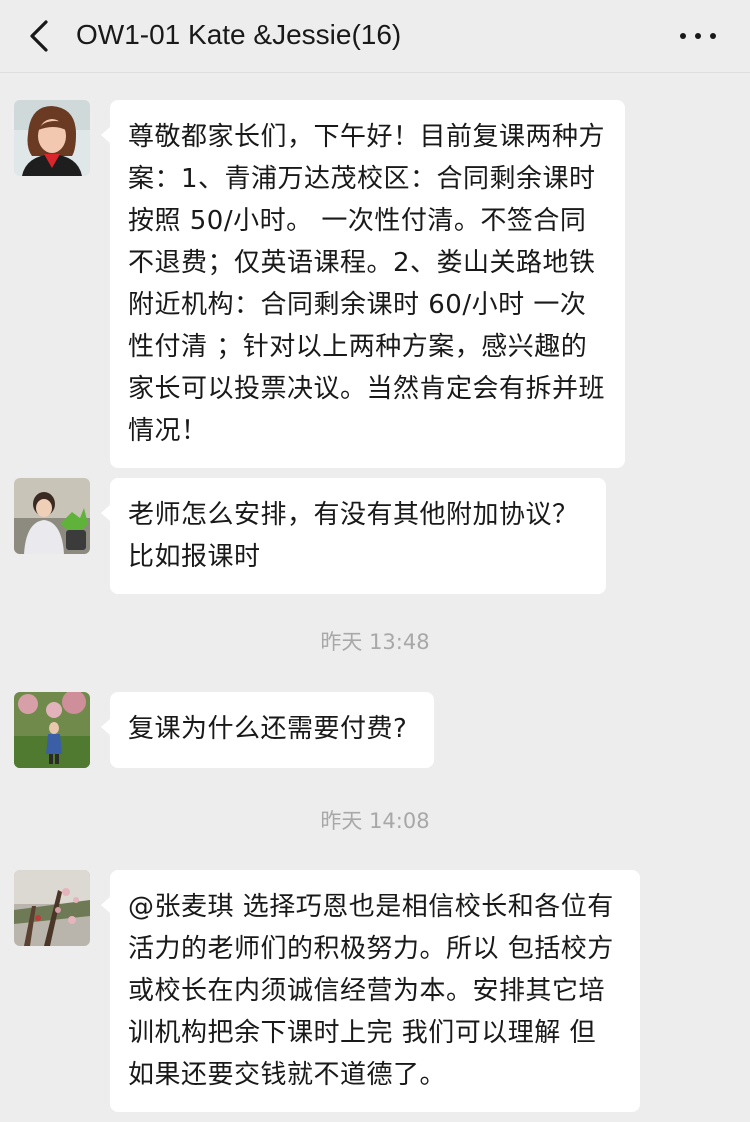 Image resolution: width=750 pixels, height=1122 pixels. What do you see at coordinates (239, 34) in the screenshot?
I see `chat-title: OW1-01 Kate &Jessie(16)` at bounding box center [239, 34].